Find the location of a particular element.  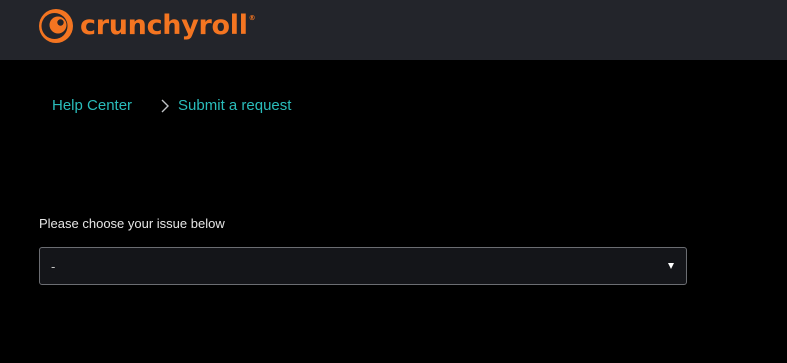

issue-select-dropdown: - is located at coordinates (363, 266).